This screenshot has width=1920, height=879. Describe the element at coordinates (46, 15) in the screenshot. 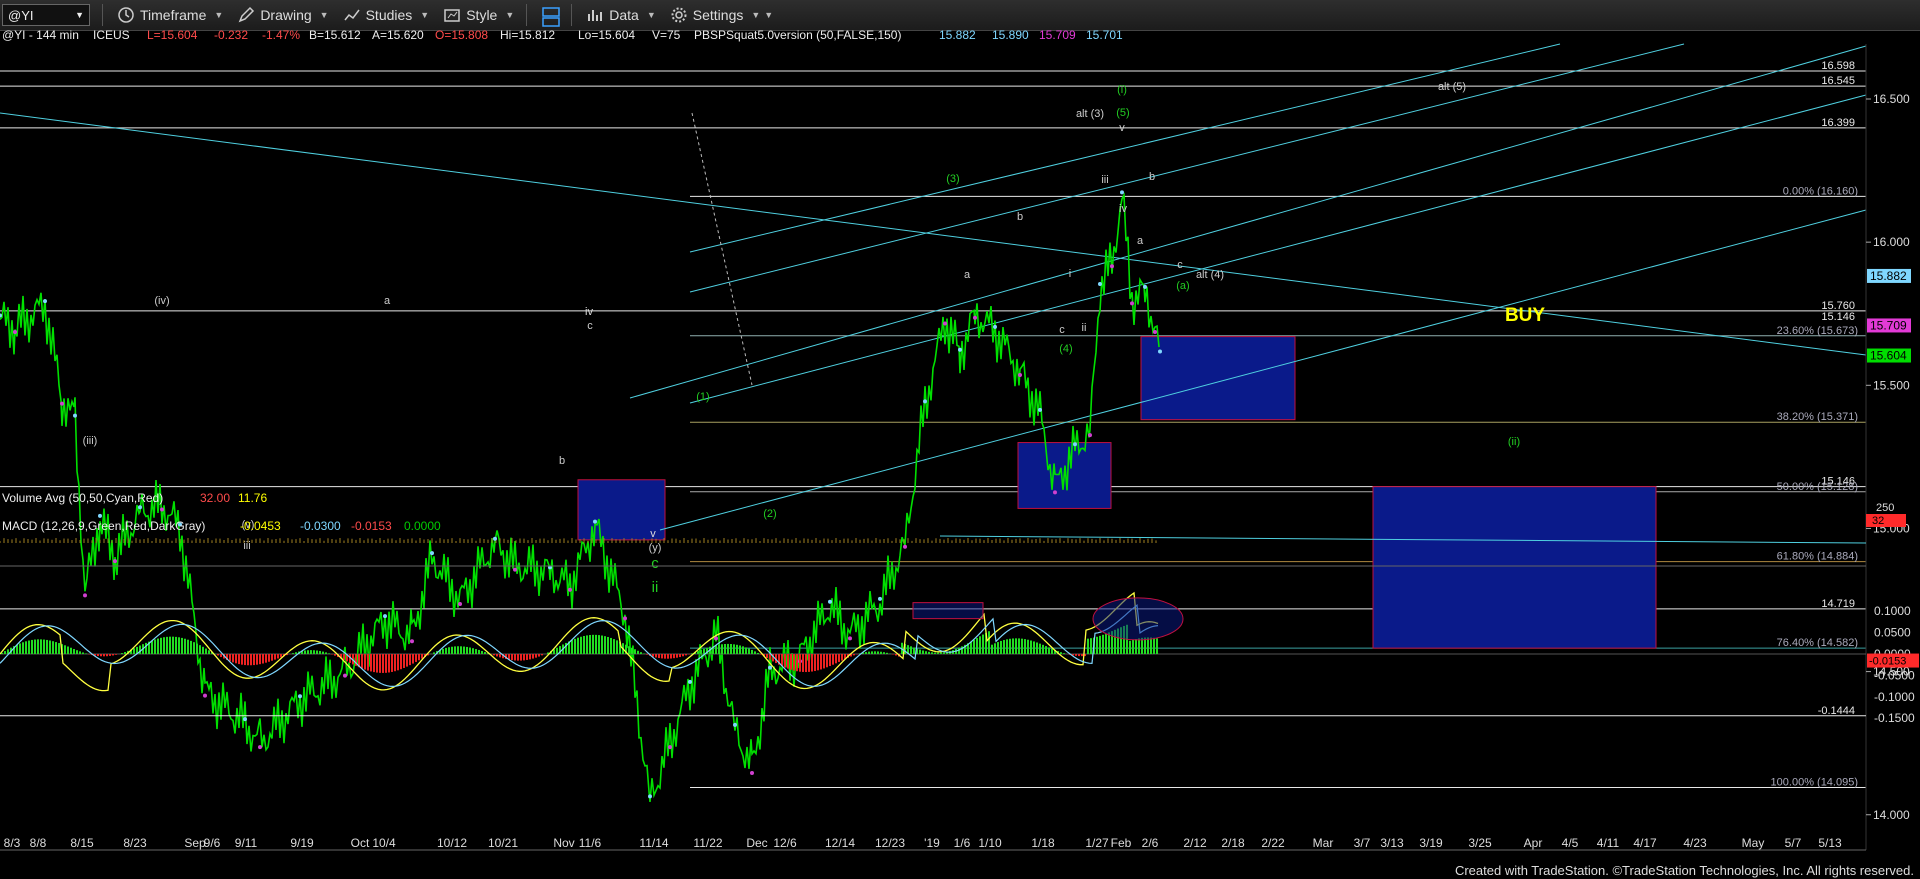

I see `symbol-selector: @YI ▼` at that location.